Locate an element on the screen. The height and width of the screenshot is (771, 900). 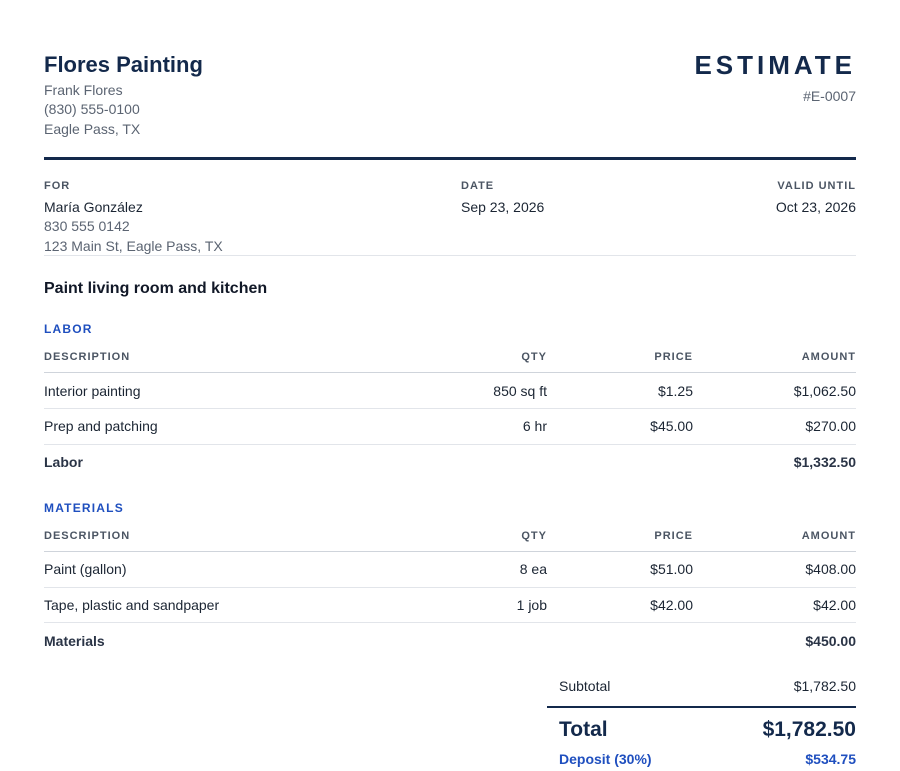
document-number: #E-0007 is located at coordinates (829, 96).